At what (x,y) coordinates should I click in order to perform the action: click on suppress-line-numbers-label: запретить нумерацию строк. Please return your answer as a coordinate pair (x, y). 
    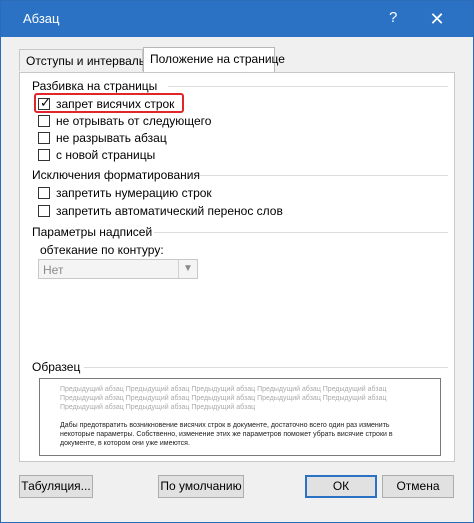
    Looking at the image, I should click on (134, 193).